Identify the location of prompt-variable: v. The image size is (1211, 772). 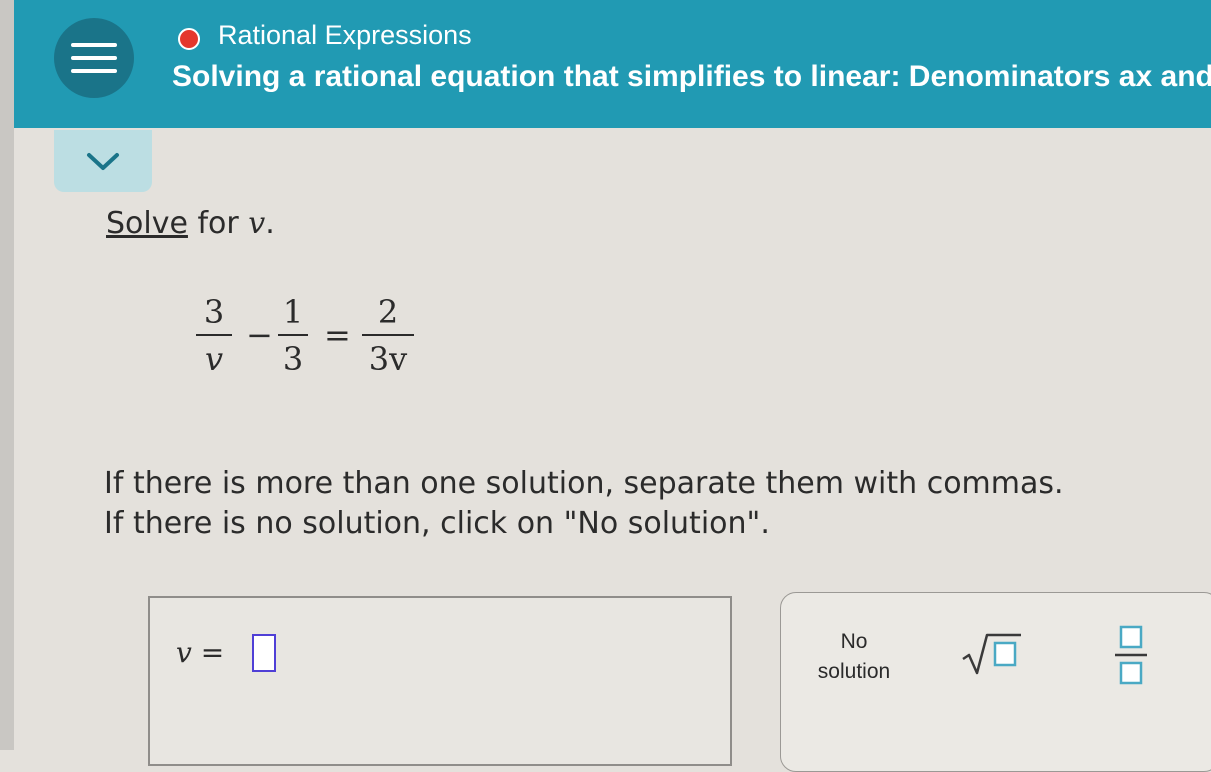
(257, 223).